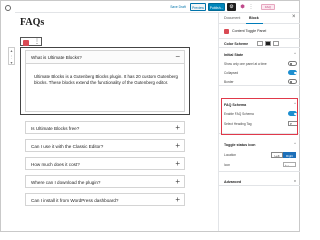  What do you see at coordinates (32, 22) in the screenshot?
I see `page-title: FAQs` at bounding box center [32, 22].